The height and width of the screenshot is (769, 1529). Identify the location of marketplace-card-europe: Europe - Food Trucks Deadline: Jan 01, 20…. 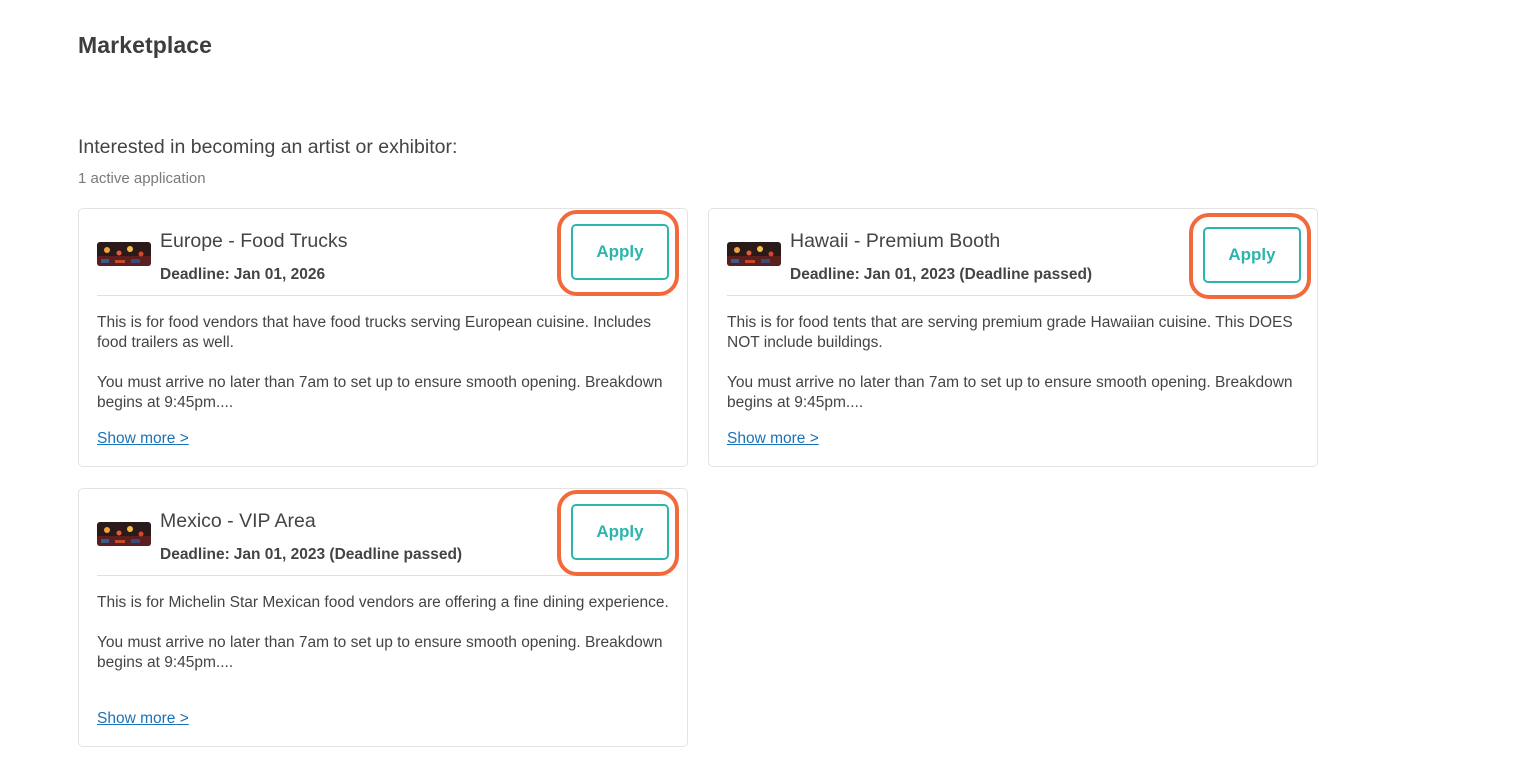
(383, 337).